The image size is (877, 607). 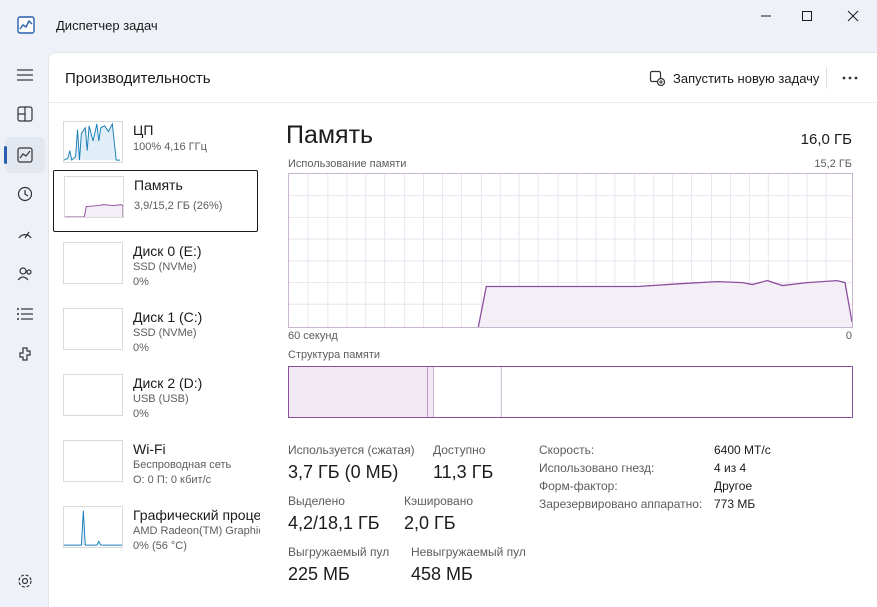 What do you see at coordinates (167, 251) in the screenshot?
I see `perf-item-name: Диск 0 (E:)` at bounding box center [167, 251].